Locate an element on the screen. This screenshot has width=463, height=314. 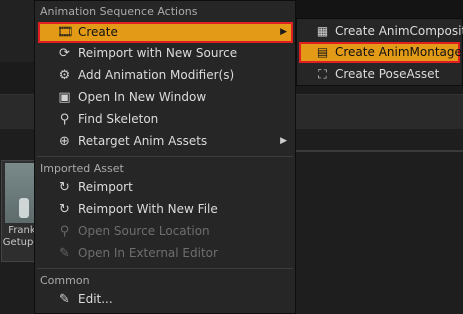
retarget-icon: ⊕ is located at coordinates (64, 141).